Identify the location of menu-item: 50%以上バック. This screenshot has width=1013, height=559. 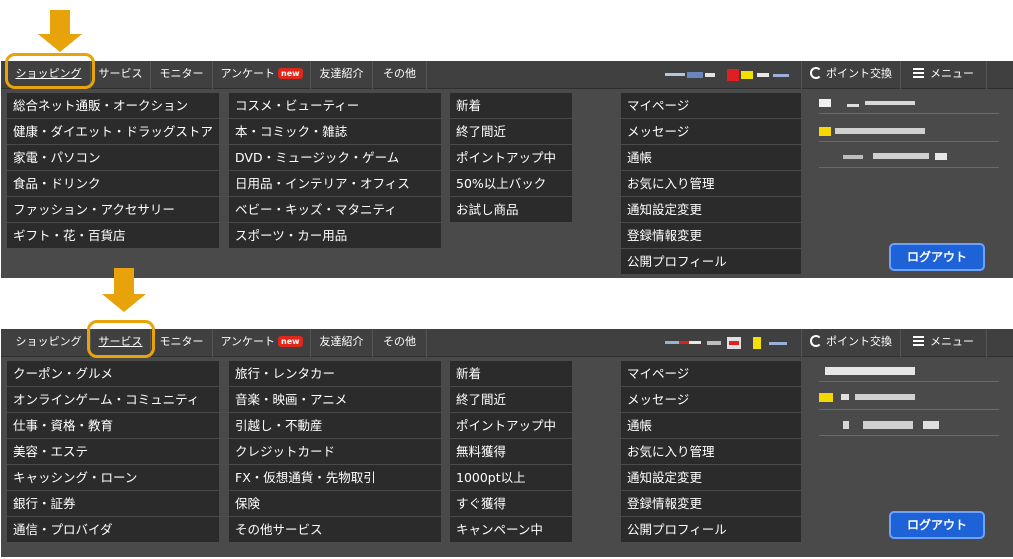
(511, 183).